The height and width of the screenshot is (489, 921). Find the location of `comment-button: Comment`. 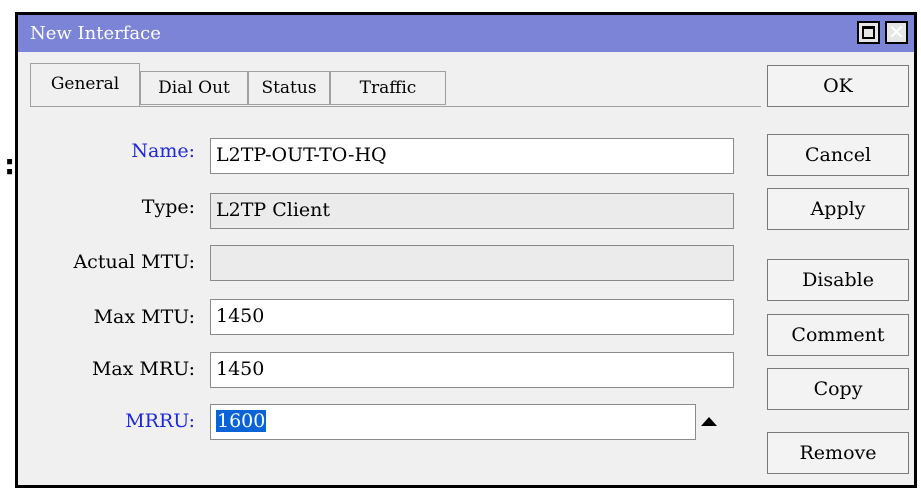

comment-button: Comment is located at coordinates (838, 335).